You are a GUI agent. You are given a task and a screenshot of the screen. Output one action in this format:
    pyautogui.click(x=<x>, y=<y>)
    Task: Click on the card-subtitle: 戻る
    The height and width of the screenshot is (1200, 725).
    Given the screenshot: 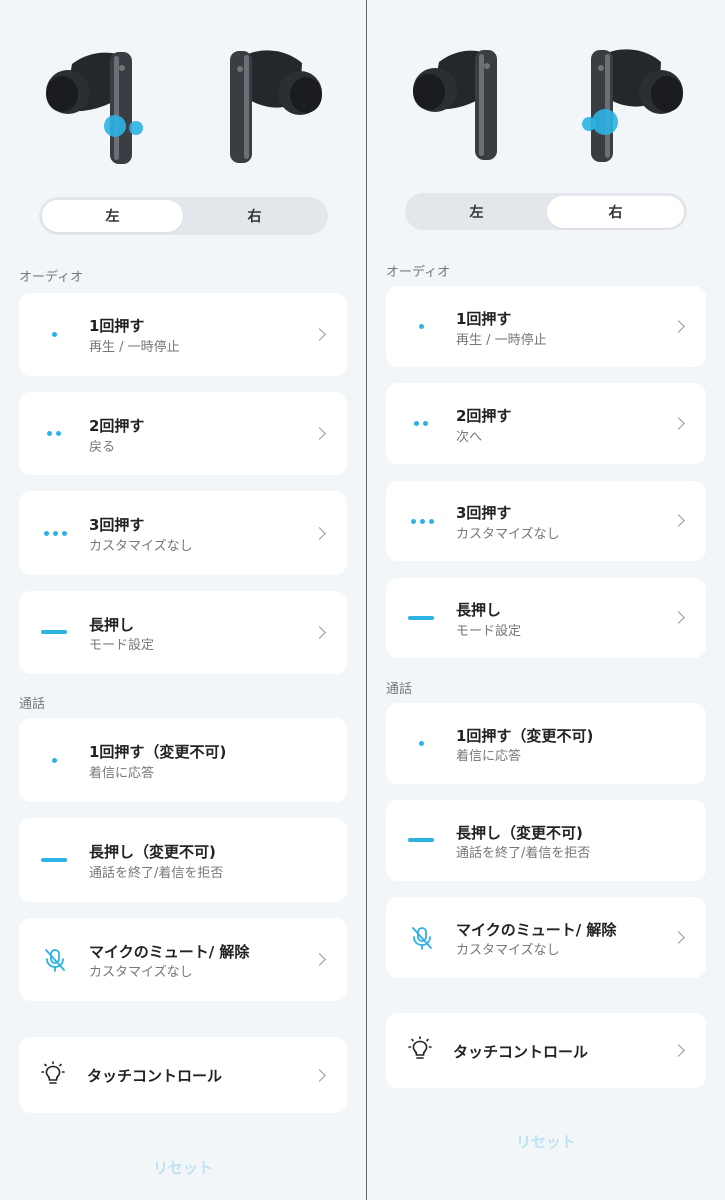 What is the action you would take?
    pyautogui.click(x=102, y=447)
    